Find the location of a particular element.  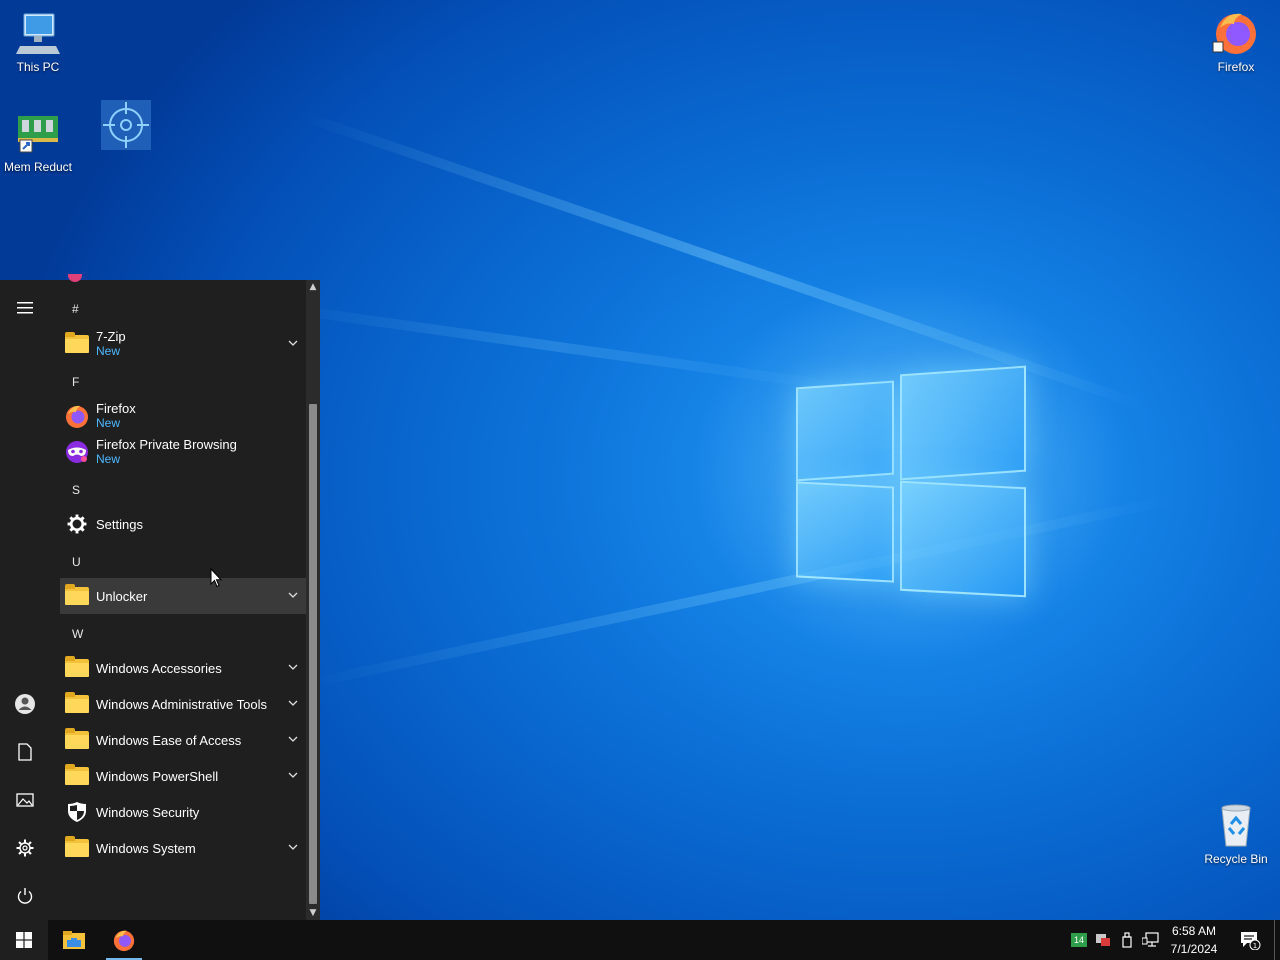

group-header-f: F is located at coordinates (75, 382).